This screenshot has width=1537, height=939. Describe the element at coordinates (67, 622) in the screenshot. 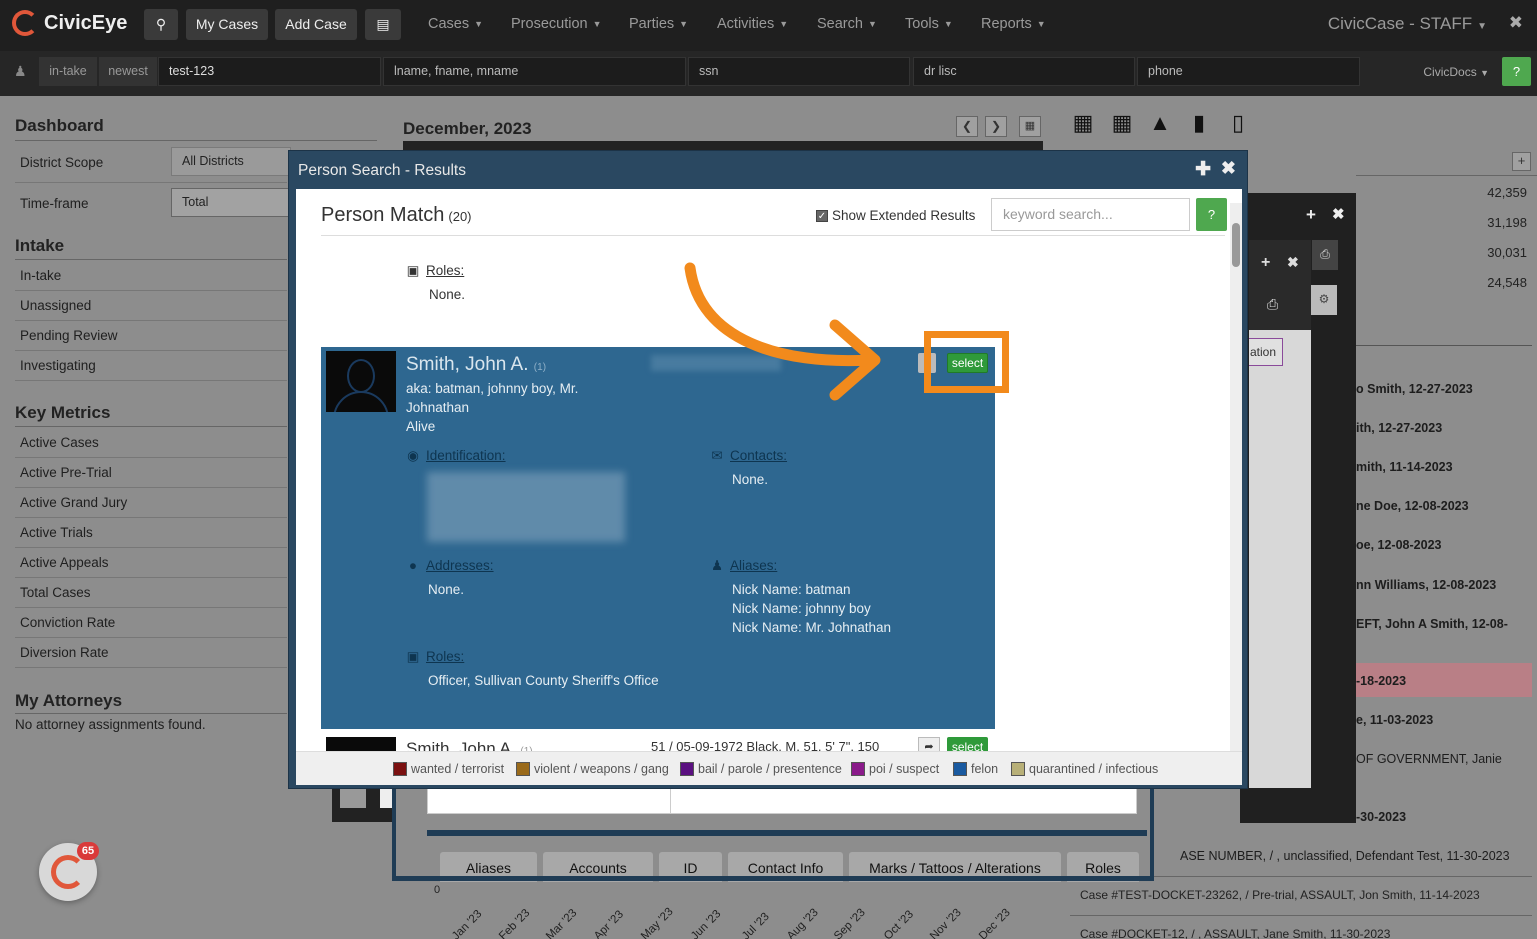

I see `metric-item: Conviction Rate` at that location.